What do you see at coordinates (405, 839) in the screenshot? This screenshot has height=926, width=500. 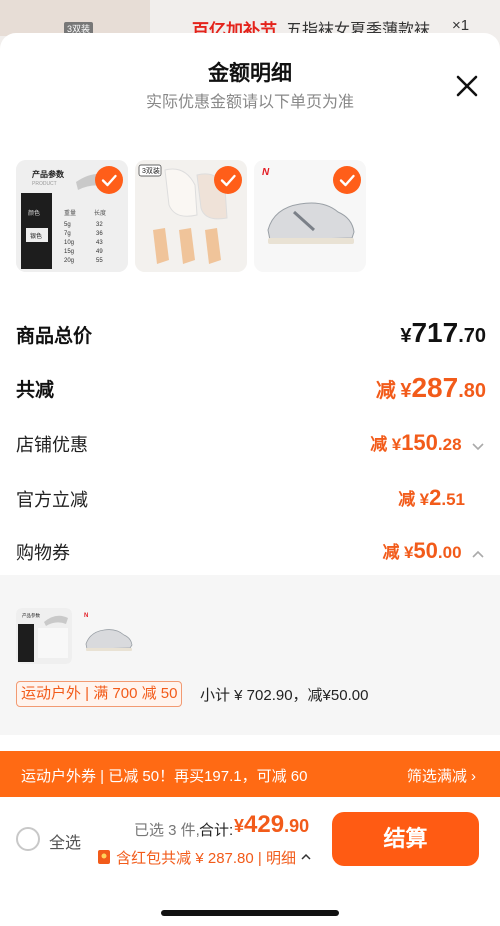 I see `checkout-button: 结算` at bounding box center [405, 839].